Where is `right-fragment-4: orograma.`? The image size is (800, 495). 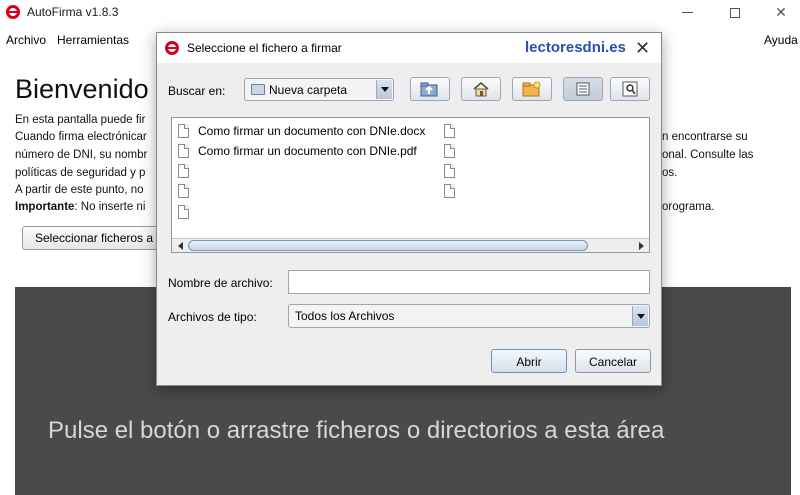 right-fragment-4: orograma. is located at coordinates (688, 207).